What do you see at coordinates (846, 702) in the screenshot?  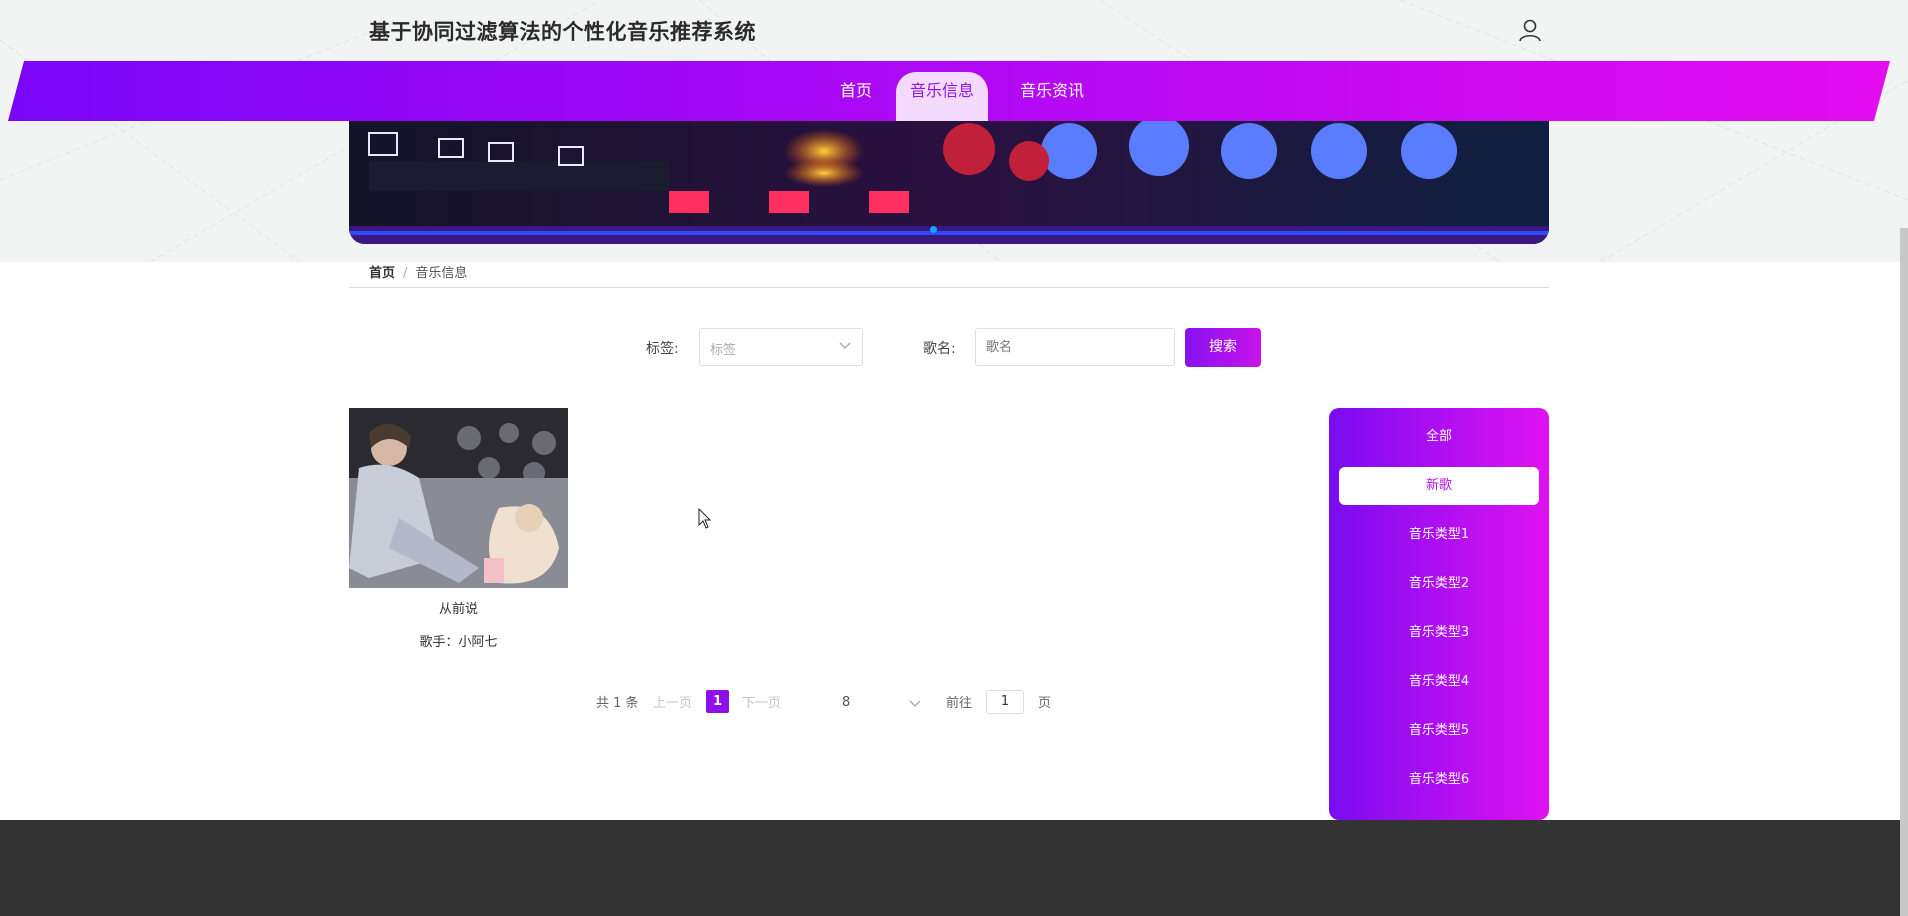 I see `page-size-value: 8` at bounding box center [846, 702].